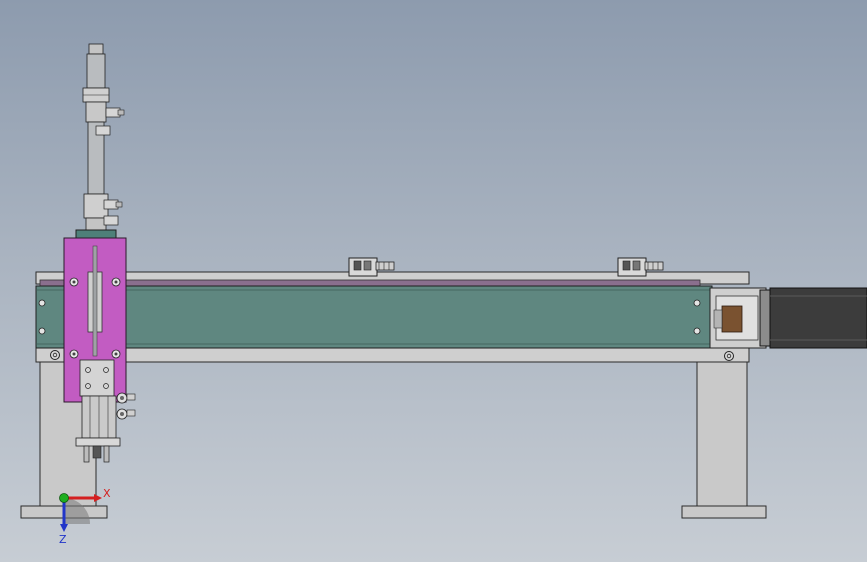 The height and width of the screenshot is (562, 867). What do you see at coordinates (392, 355) in the screenshot?
I see `bottom-beam` at bounding box center [392, 355].